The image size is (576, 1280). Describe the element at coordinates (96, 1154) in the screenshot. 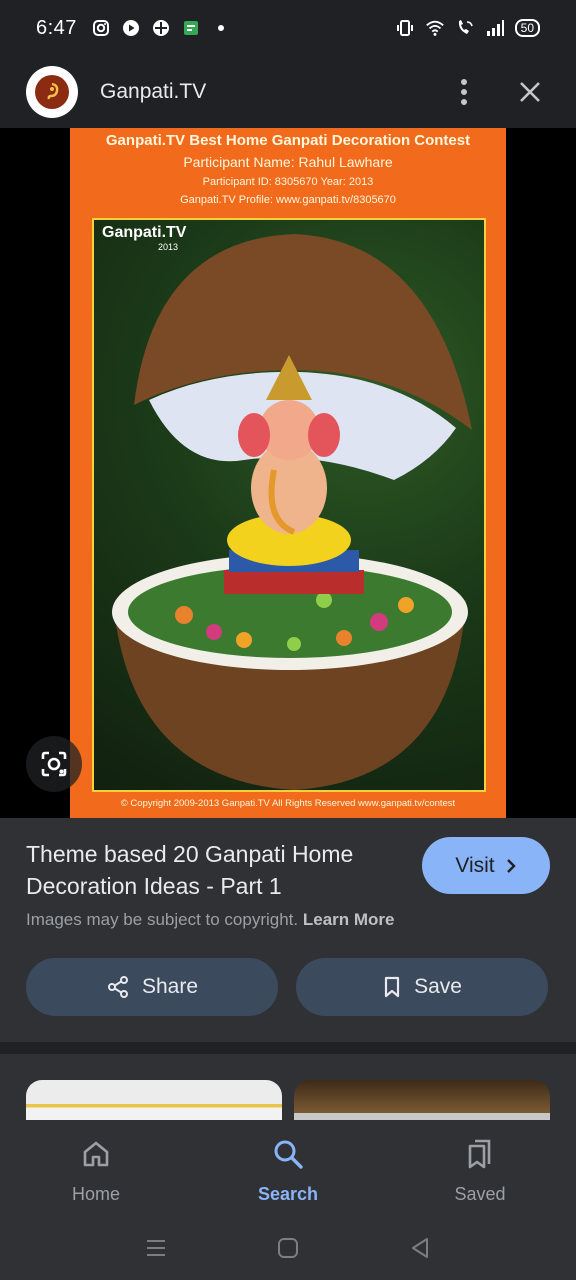

I see `home-icon` at that location.